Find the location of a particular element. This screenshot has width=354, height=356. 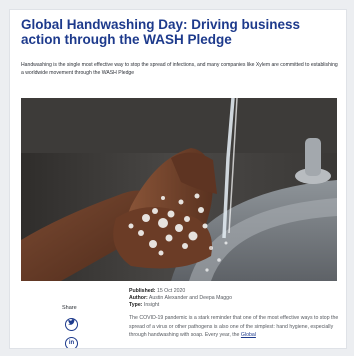

type-label: Type: is located at coordinates (136, 305).